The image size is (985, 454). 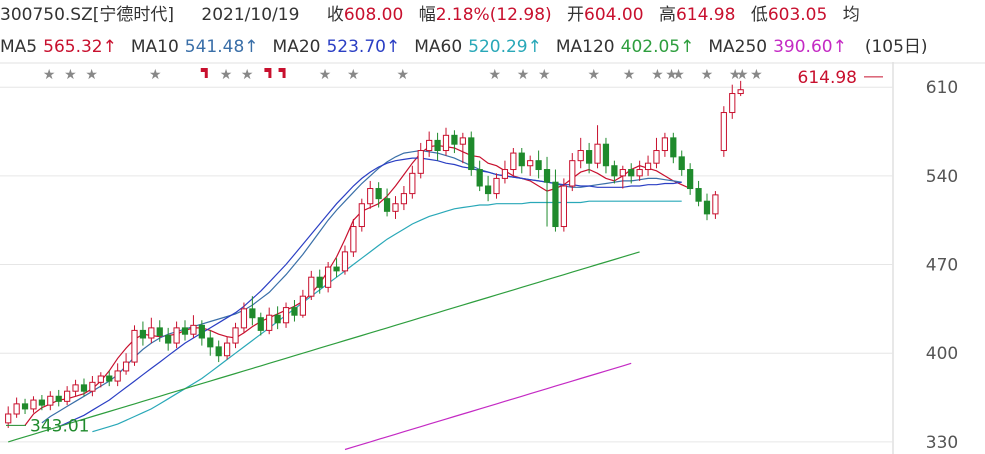 What do you see at coordinates (268, 73) in the screenshot?
I see `event-flag-icon` at bounding box center [268, 73].